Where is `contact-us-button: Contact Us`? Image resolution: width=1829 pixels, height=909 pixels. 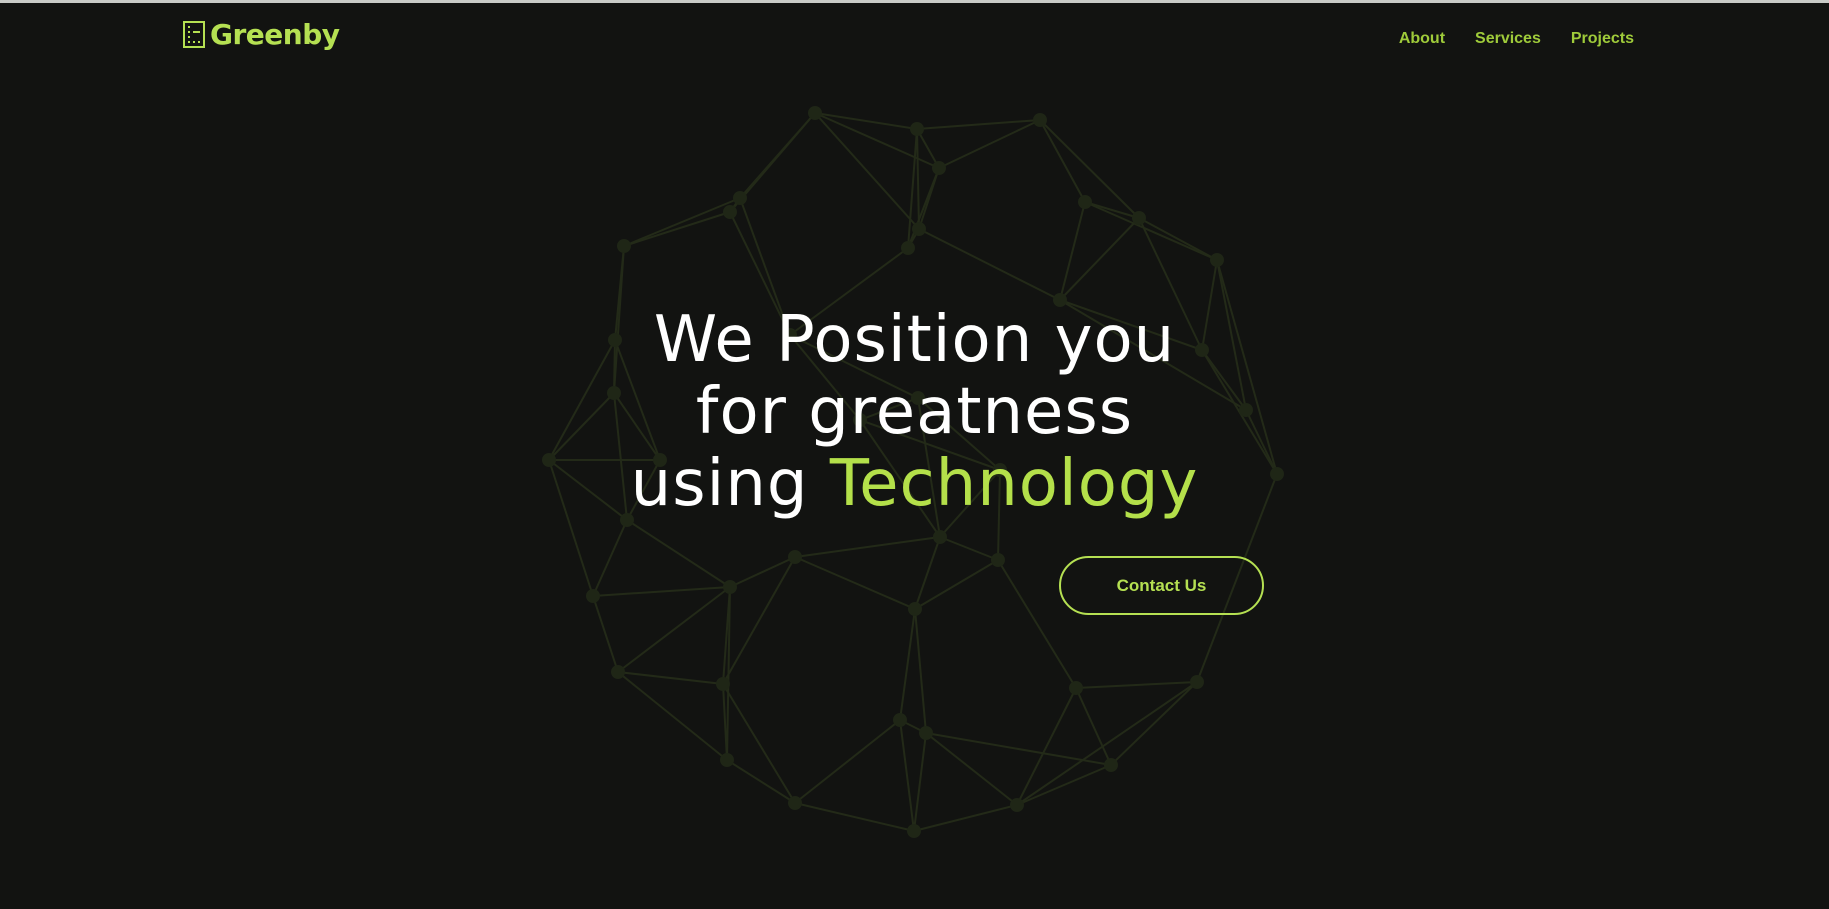
contact-us-button: Contact Us is located at coordinates (1161, 585).